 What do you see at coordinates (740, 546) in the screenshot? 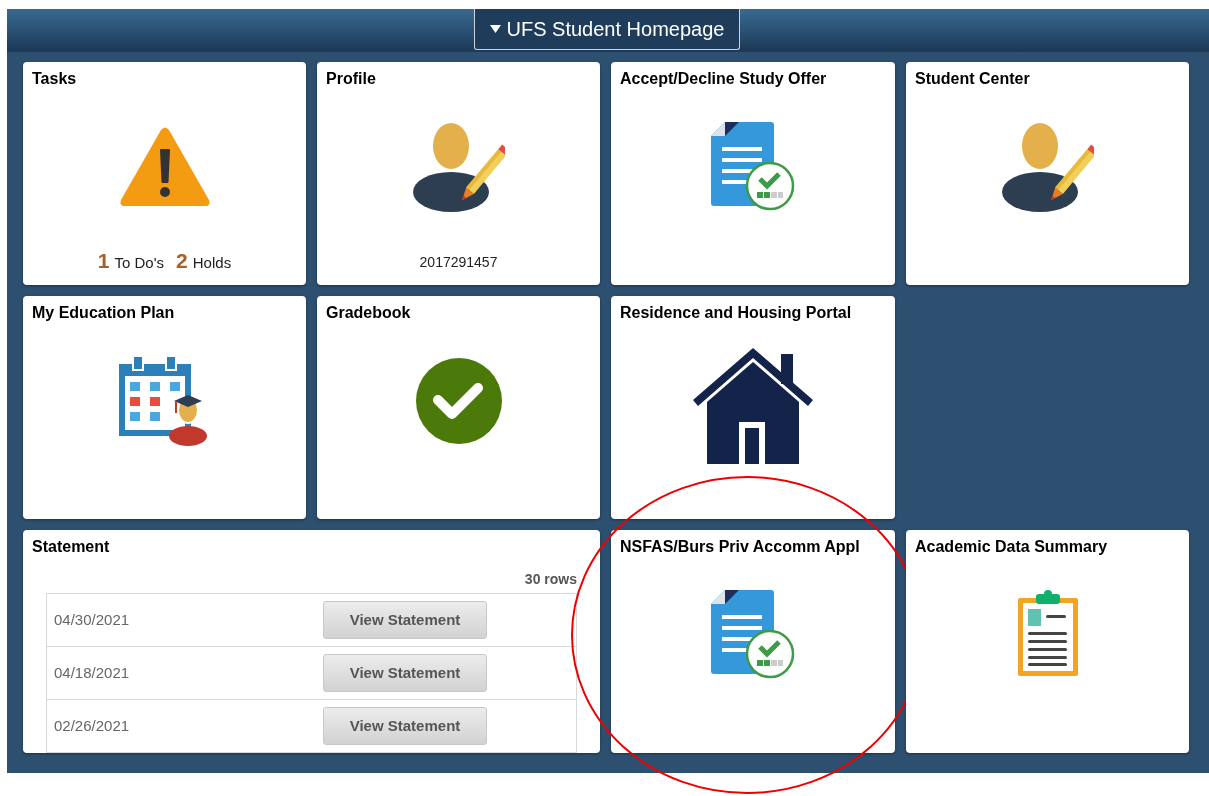
I see `tile-title: NSFAS/Burs Priv Accomm Appl` at bounding box center [740, 546].